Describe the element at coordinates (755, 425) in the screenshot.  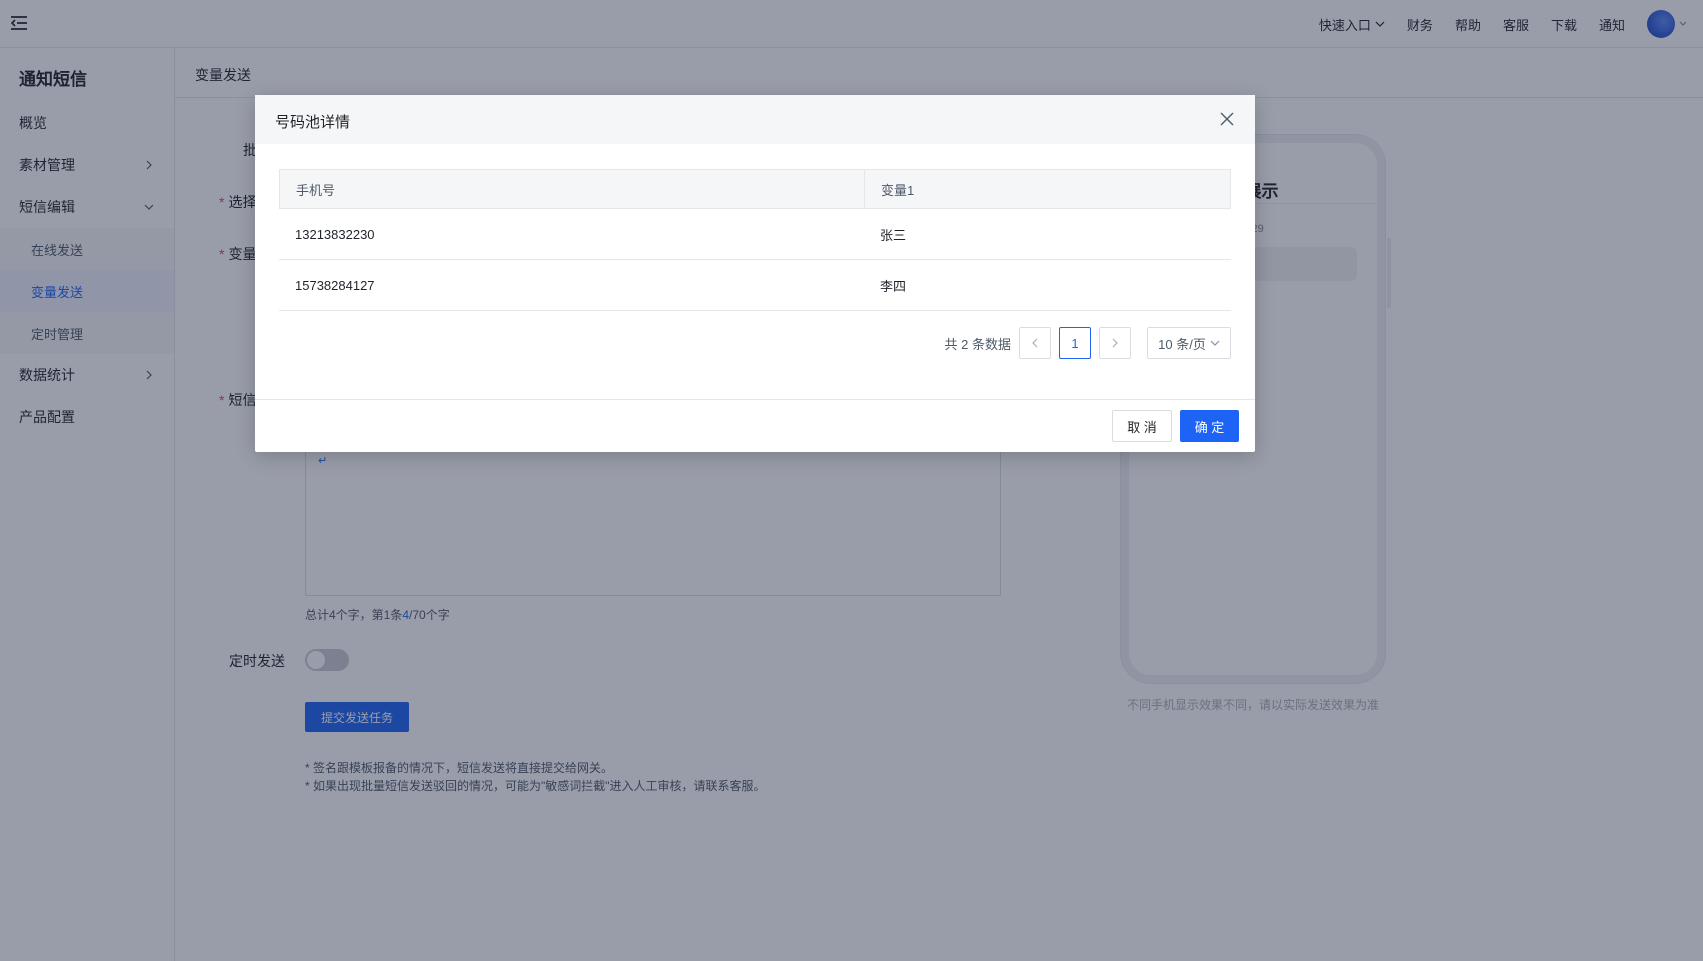
I see `modal-footer: 取 消 确 定` at that location.